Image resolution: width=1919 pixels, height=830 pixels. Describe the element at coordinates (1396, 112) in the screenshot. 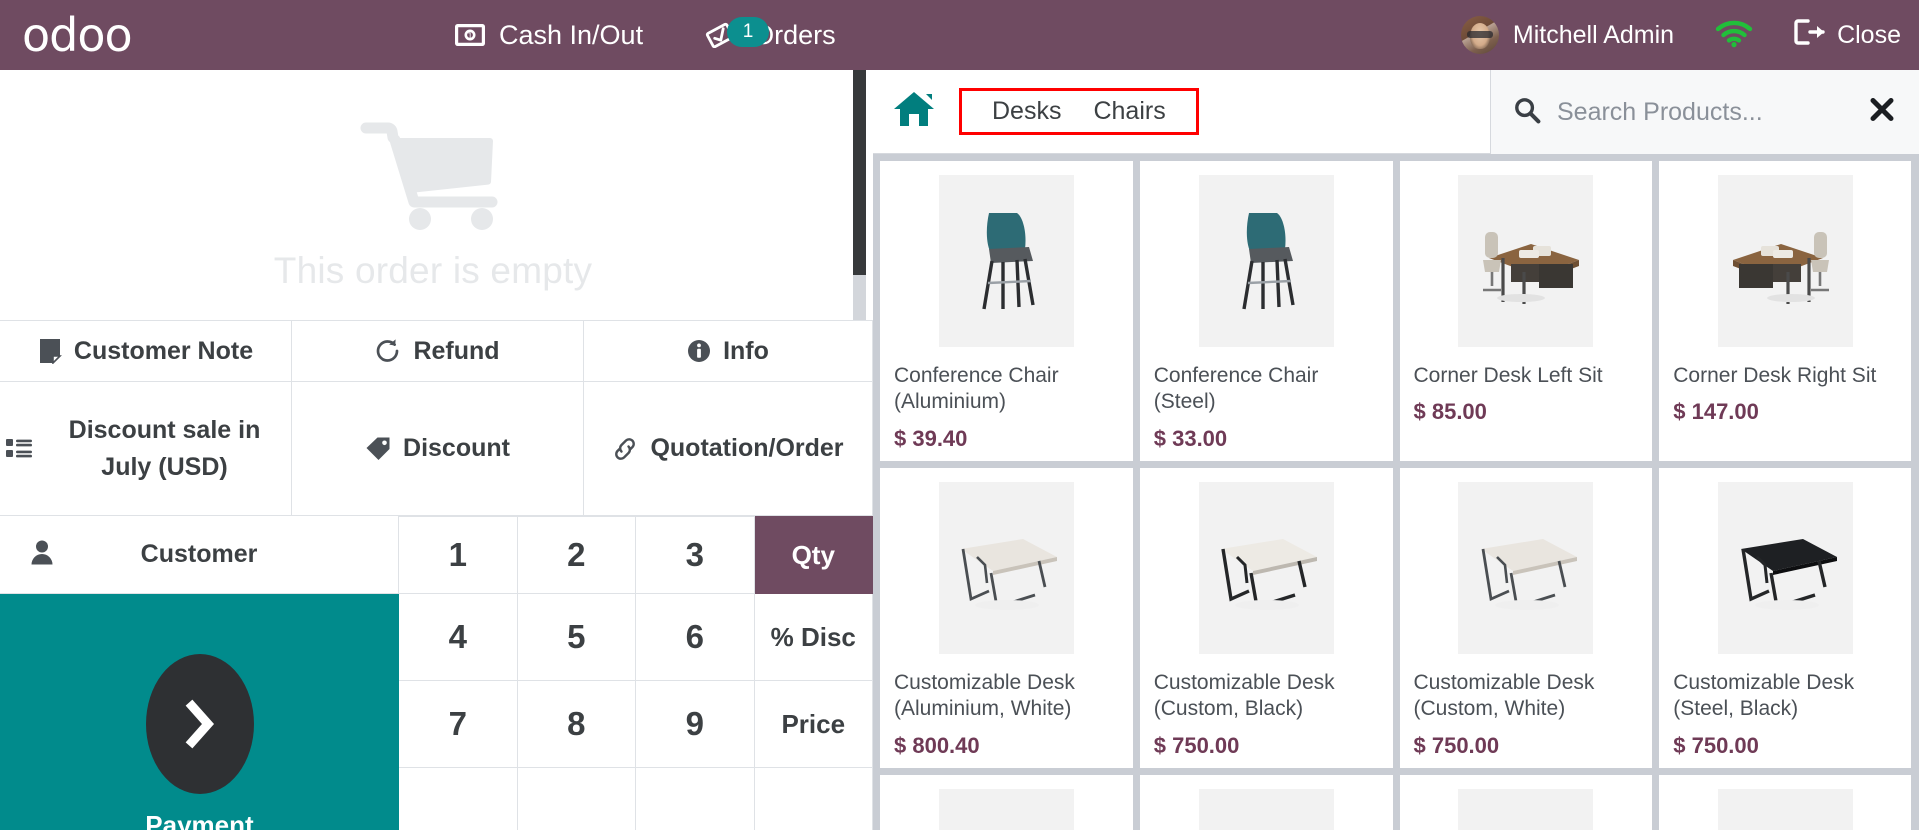

I see `category-bar: Desks Chairs` at that location.